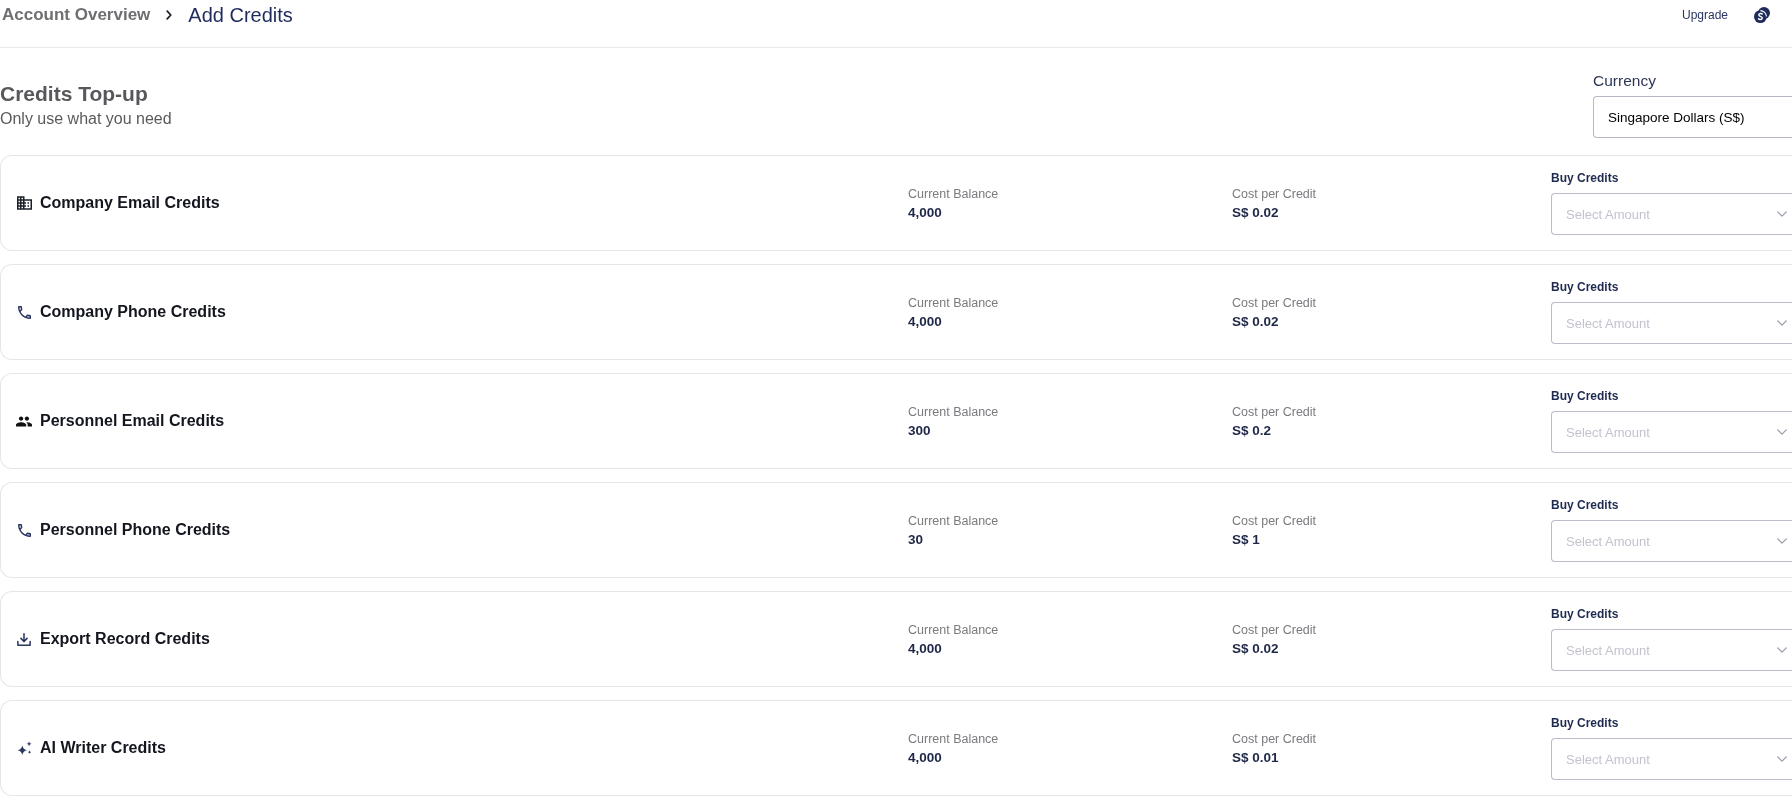 This screenshot has height=803, width=1792. What do you see at coordinates (1762, 15) in the screenshot?
I see `coins-icon` at bounding box center [1762, 15].